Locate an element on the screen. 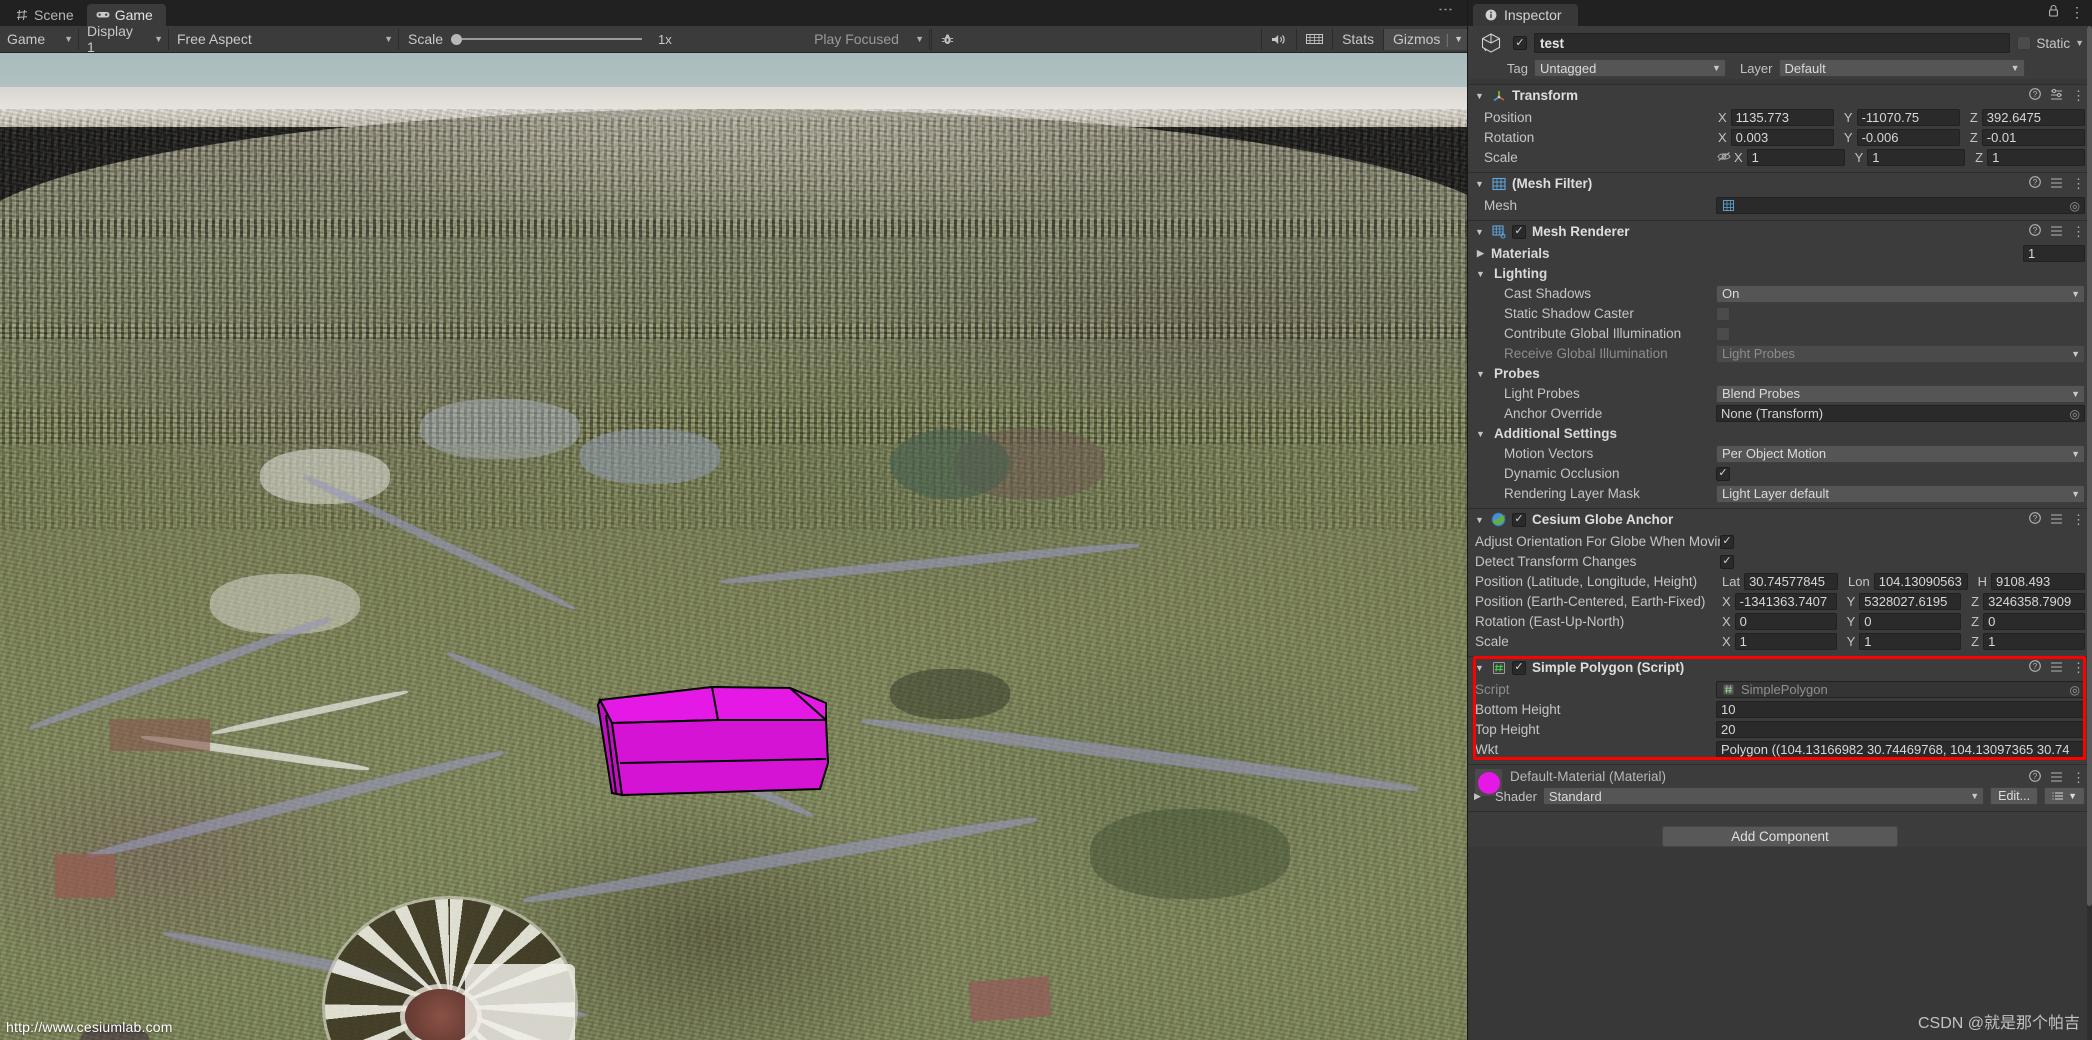 The image size is (2092, 1040). detect-transform-changes-checkbox: ✓ is located at coordinates (1727, 561).